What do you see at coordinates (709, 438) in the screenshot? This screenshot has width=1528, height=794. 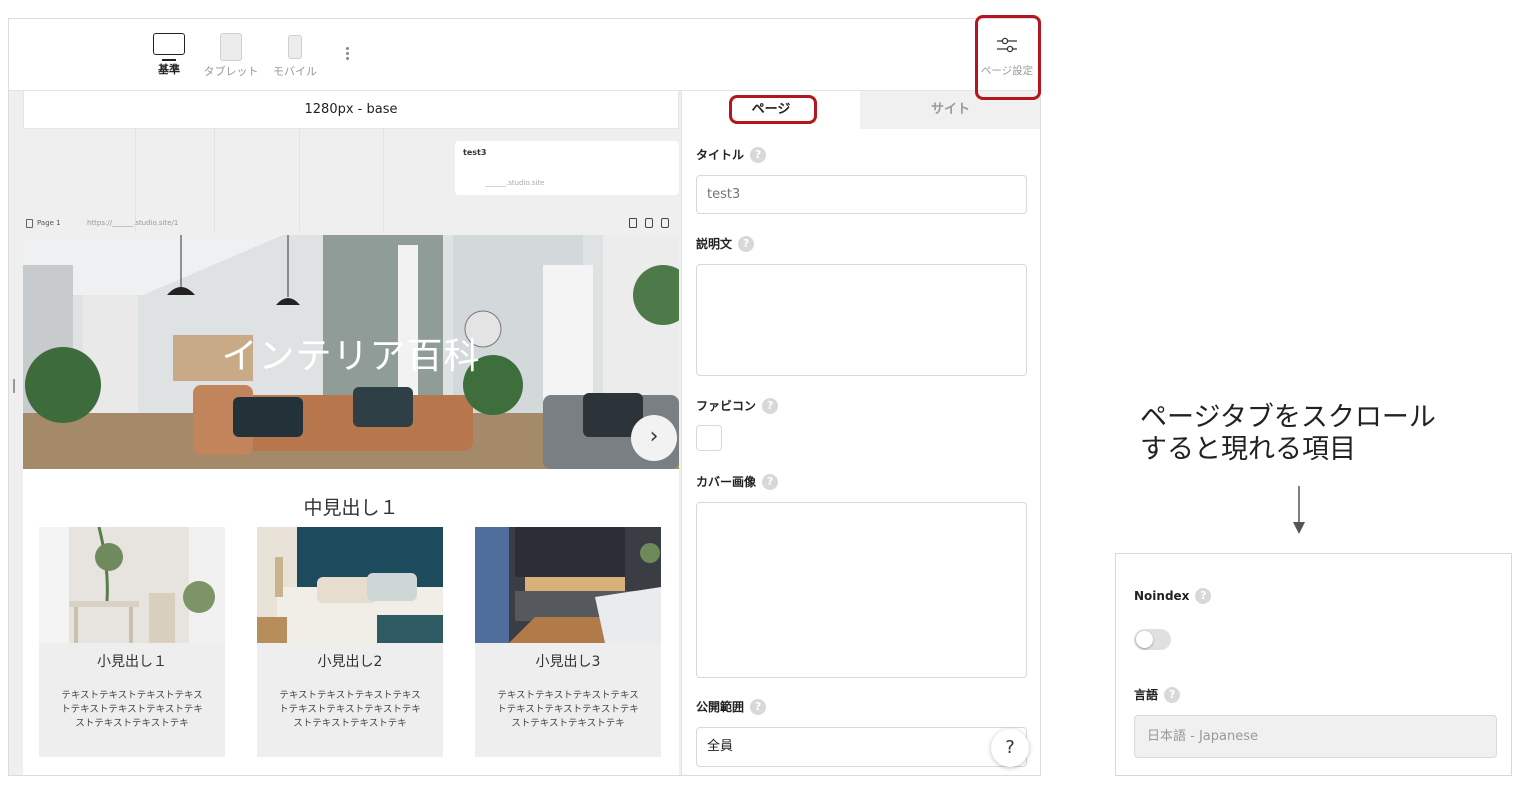 I see `favicon-upload` at bounding box center [709, 438].